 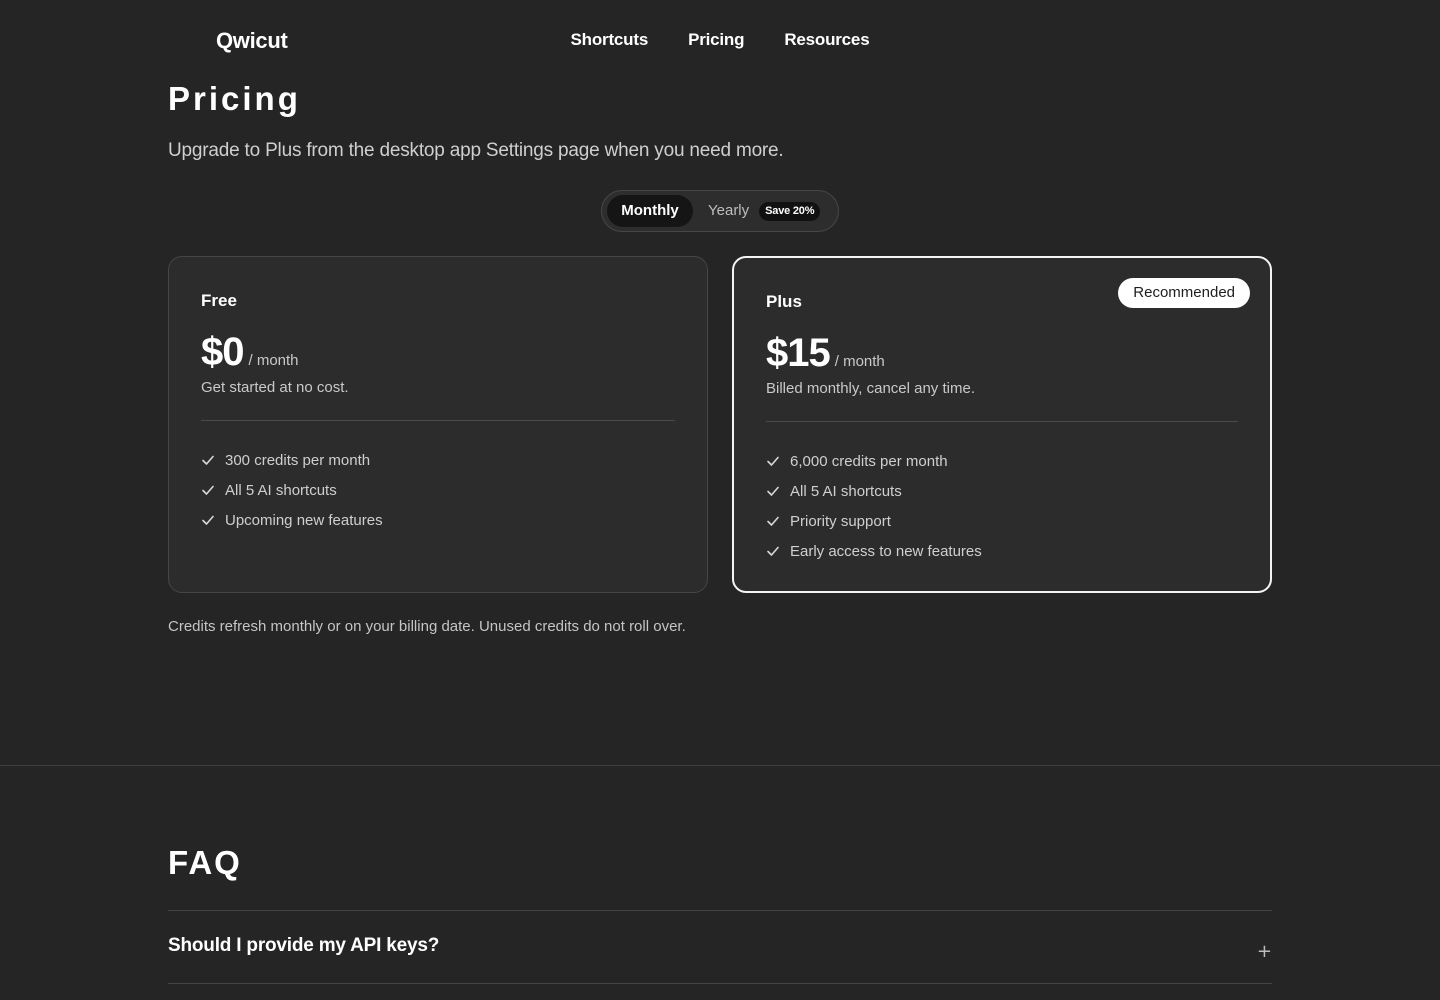 What do you see at coordinates (784, 301) in the screenshot?
I see `plan-name: Plus` at bounding box center [784, 301].